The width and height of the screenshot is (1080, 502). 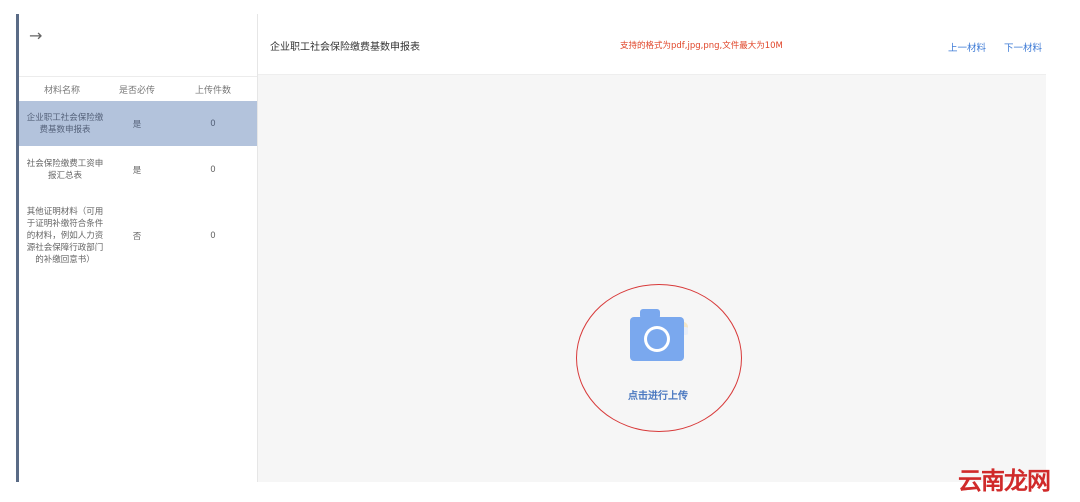 What do you see at coordinates (1023, 47) in the screenshot?
I see `next-material-link: 下一材料` at bounding box center [1023, 47].